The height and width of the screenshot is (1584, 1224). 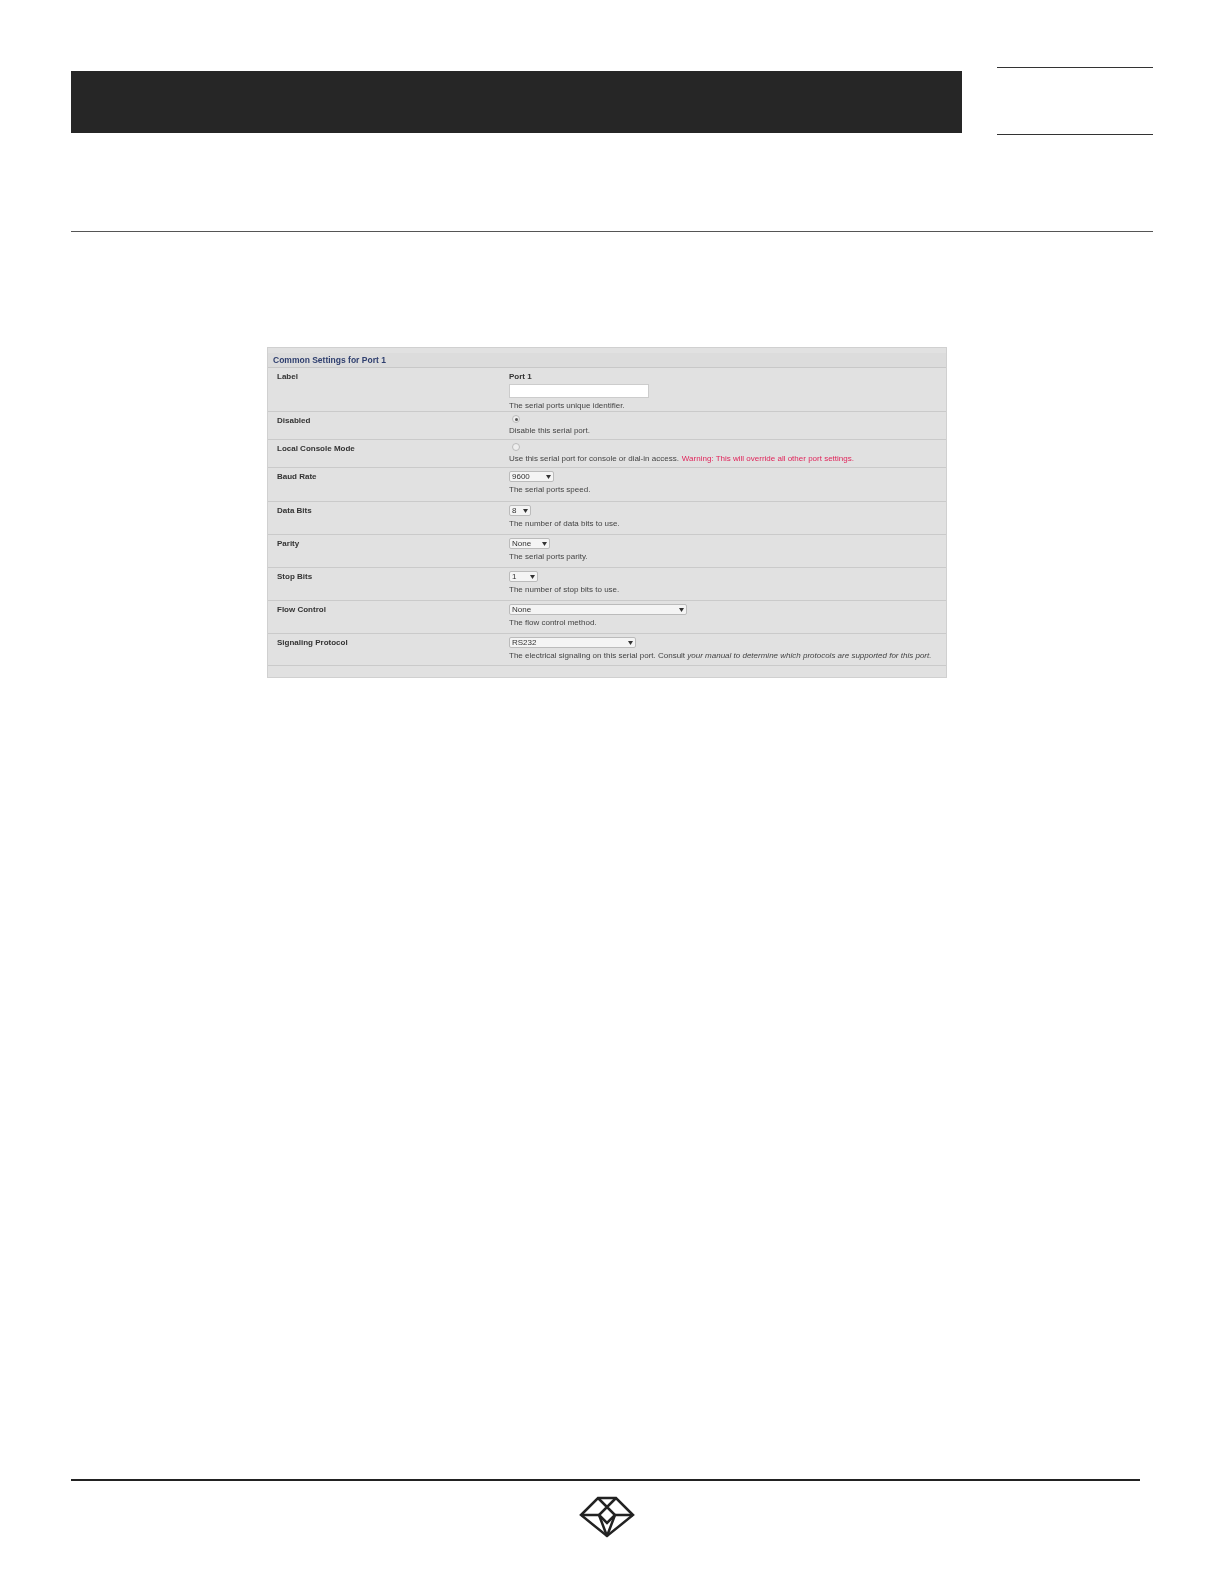 I want to click on dropdown: 8, so click(x=520, y=510).